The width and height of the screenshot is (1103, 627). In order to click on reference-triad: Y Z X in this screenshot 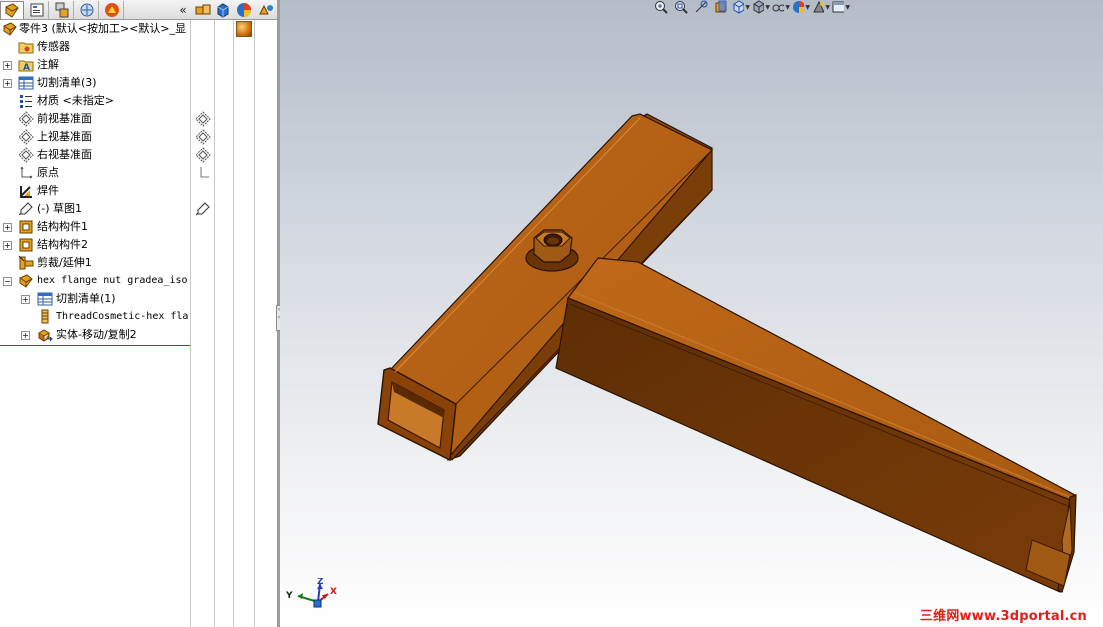, I will do `click(313, 595)`.